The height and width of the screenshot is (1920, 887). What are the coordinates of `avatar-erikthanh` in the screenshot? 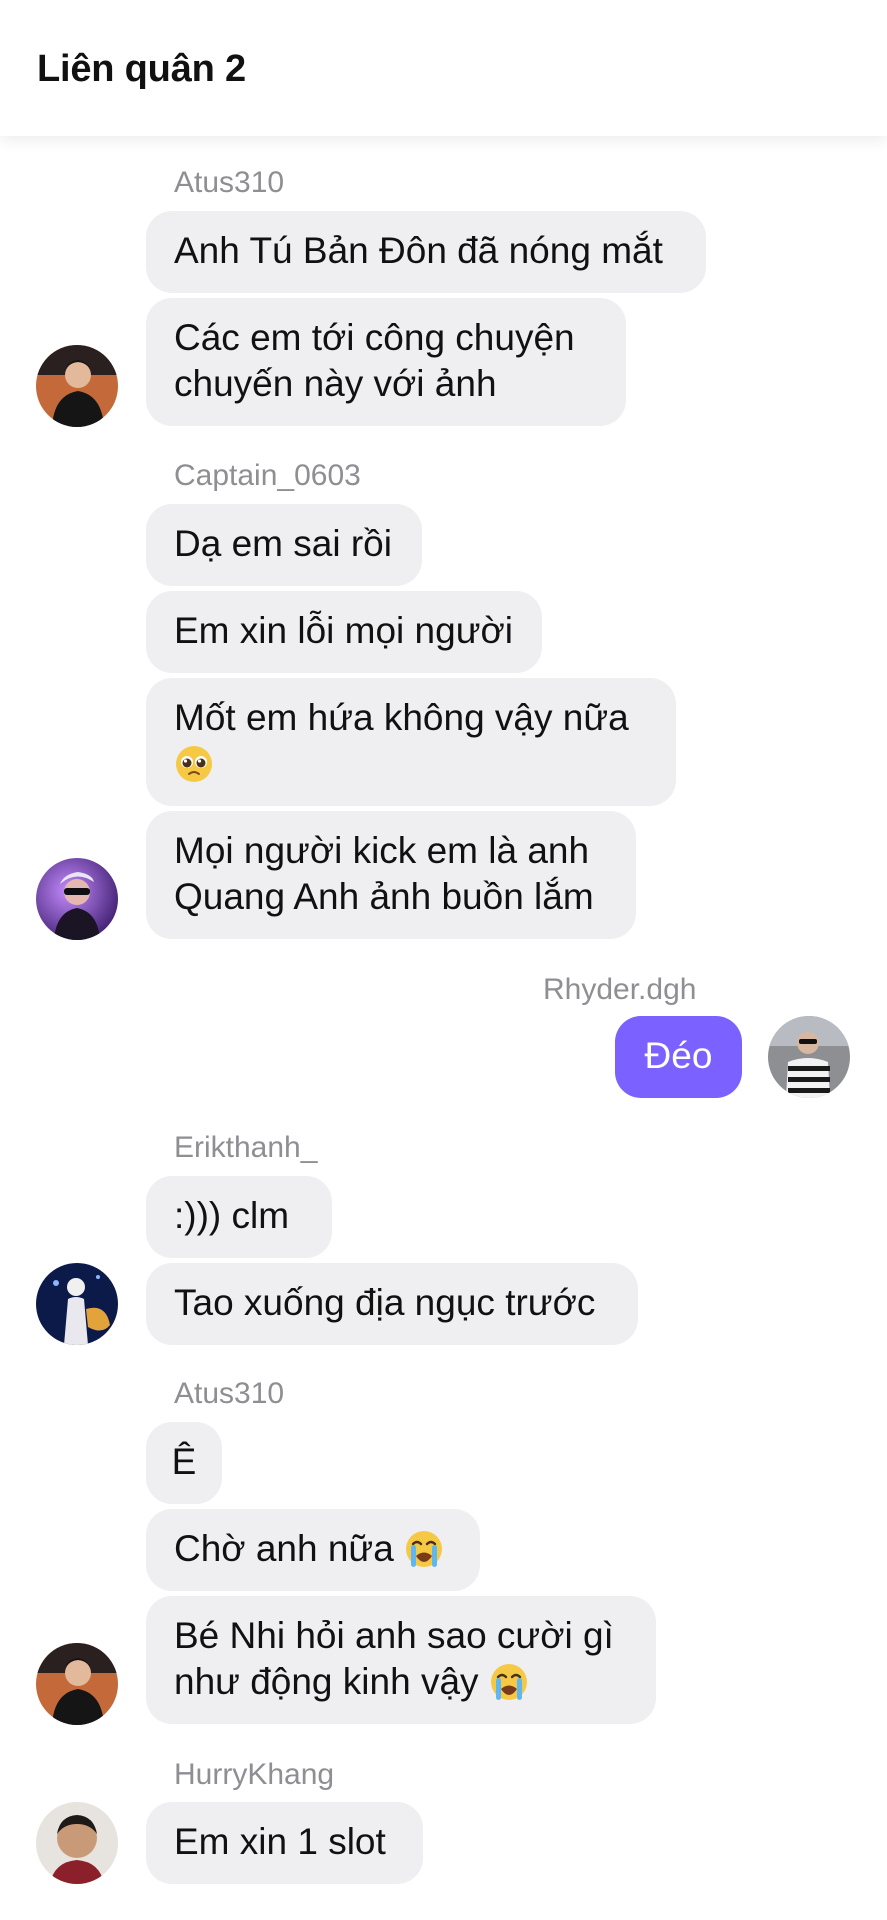 It's located at (77, 1304).